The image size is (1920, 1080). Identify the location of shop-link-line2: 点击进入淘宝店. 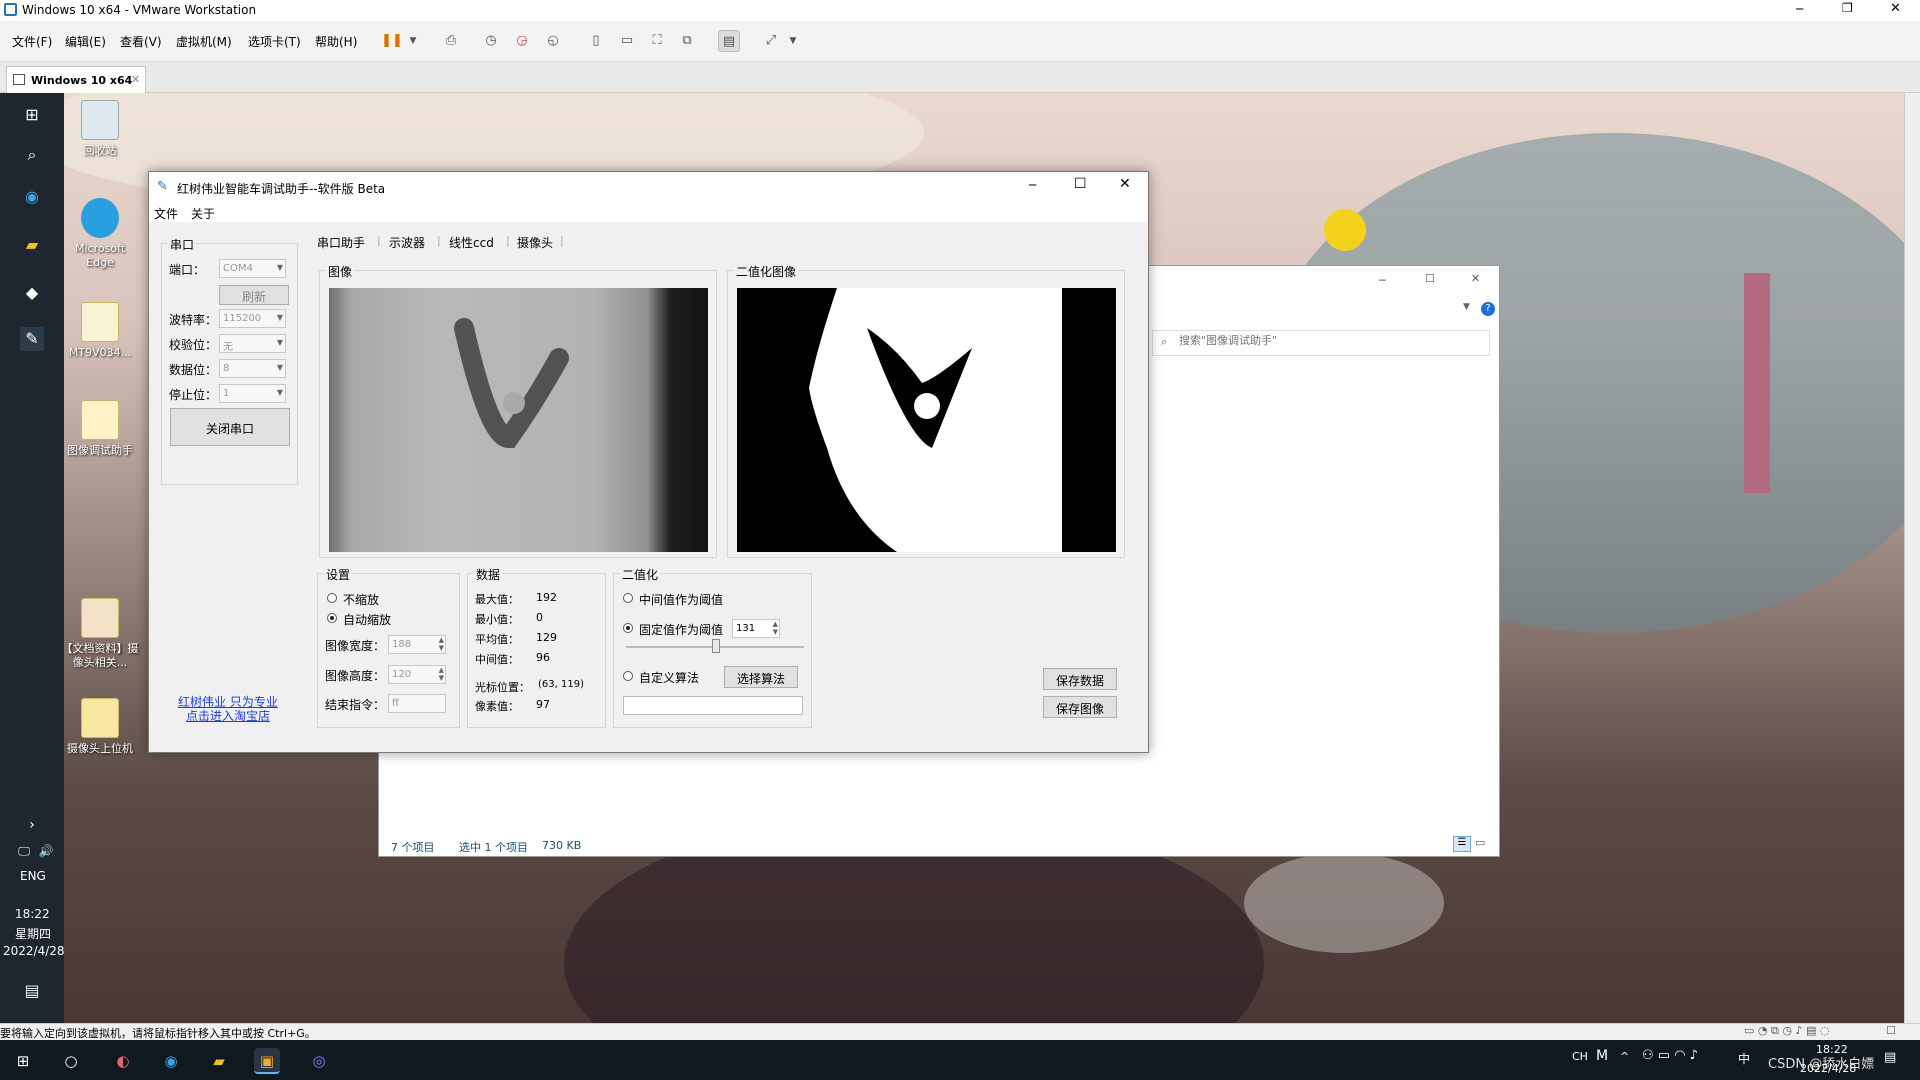
(228, 715).